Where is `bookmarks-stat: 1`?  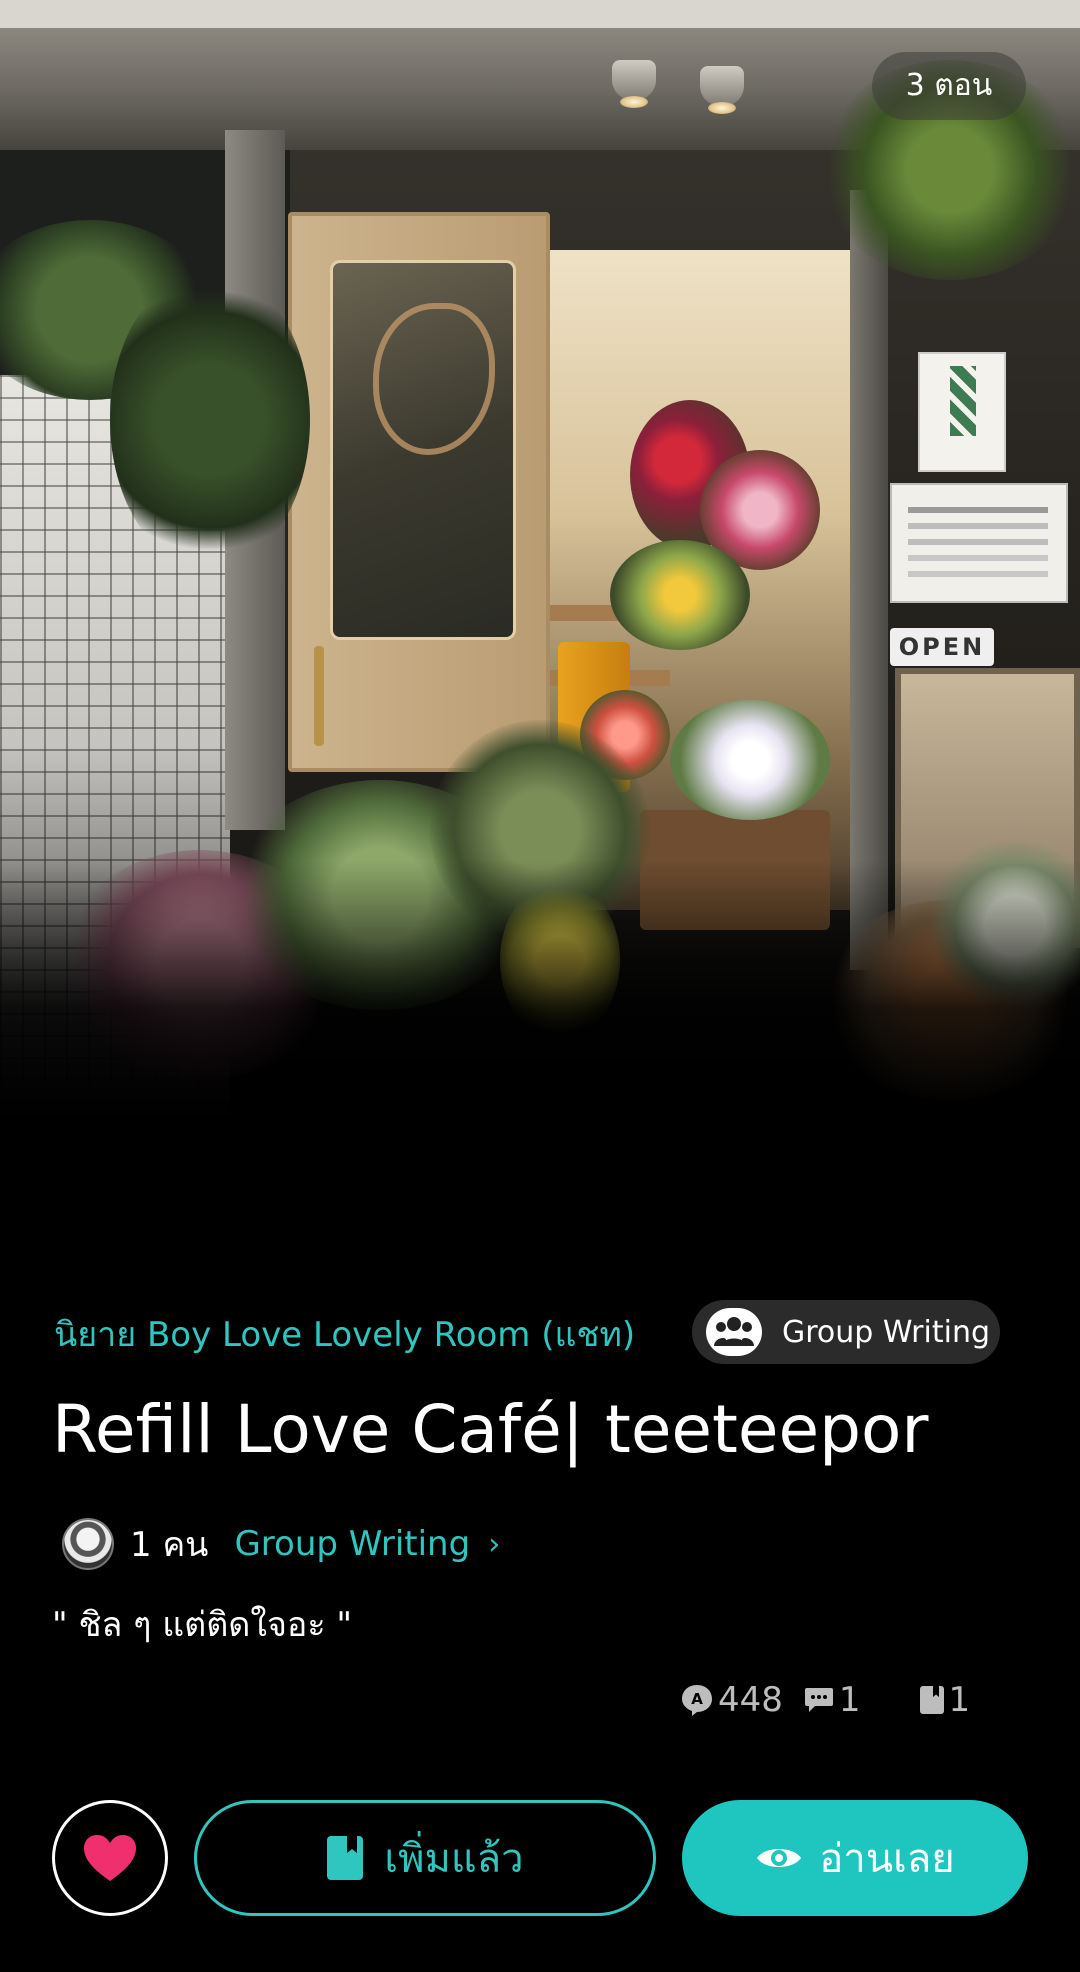 bookmarks-stat: 1 is located at coordinates (945, 1700).